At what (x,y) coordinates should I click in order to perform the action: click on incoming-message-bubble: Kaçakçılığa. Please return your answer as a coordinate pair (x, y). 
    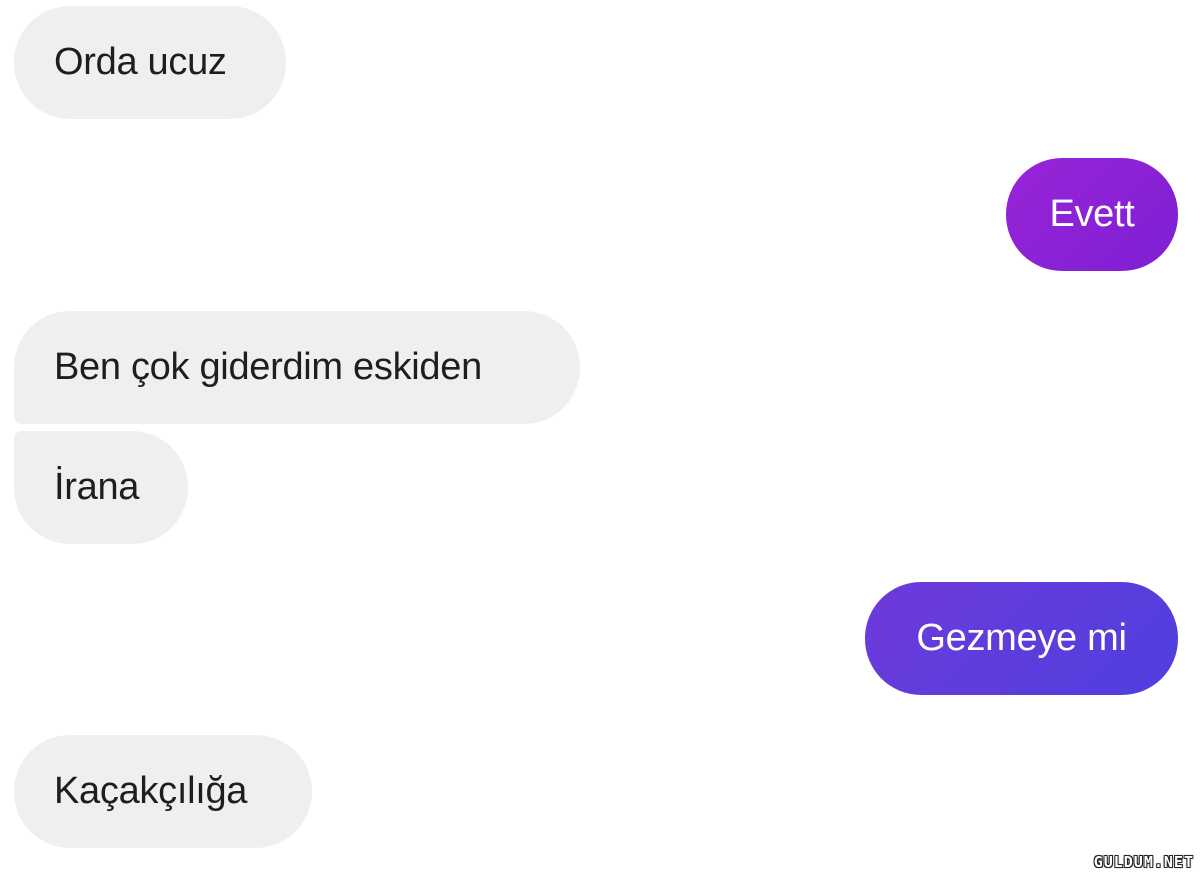
    Looking at the image, I should click on (163, 791).